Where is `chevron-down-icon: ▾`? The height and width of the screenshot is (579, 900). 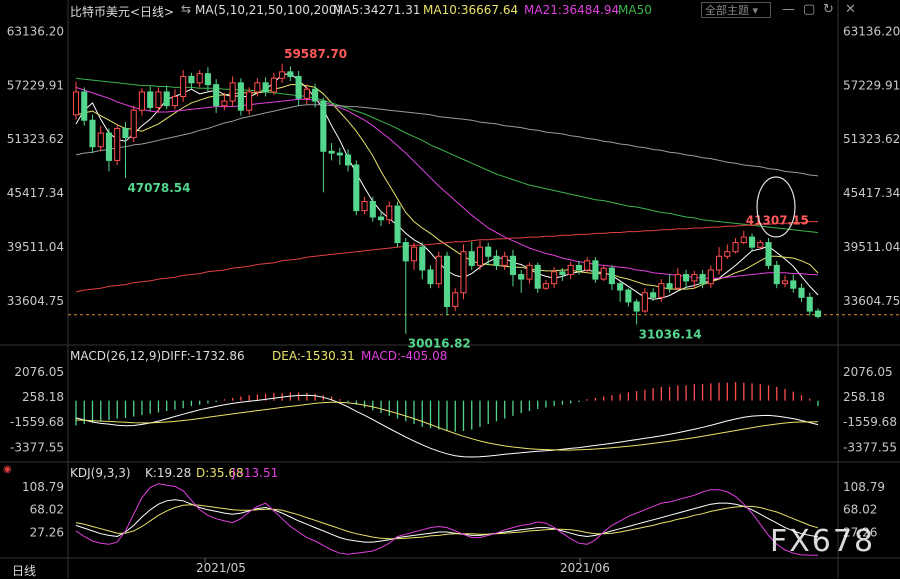 chevron-down-icon: ▾ is located at coordinates (755, 10).